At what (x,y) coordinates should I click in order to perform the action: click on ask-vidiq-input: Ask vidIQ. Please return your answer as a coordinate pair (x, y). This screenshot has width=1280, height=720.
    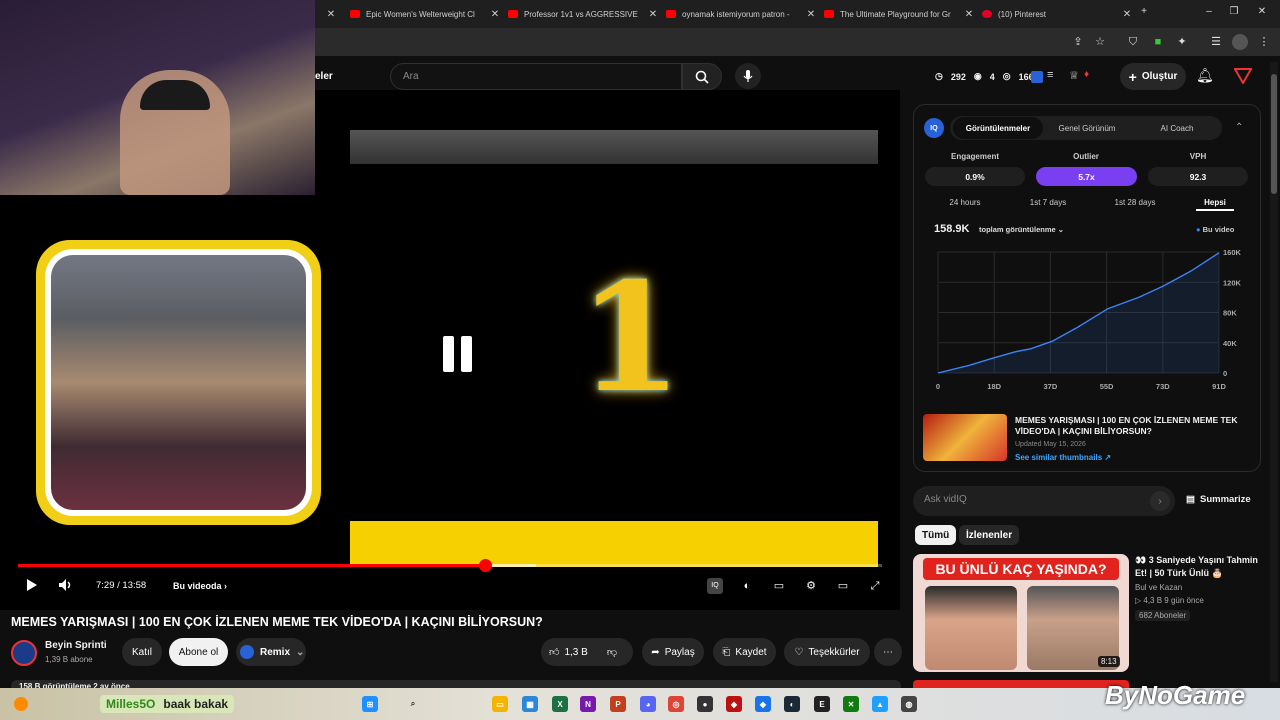
    Looking at the image, I should click on (1044, 501).